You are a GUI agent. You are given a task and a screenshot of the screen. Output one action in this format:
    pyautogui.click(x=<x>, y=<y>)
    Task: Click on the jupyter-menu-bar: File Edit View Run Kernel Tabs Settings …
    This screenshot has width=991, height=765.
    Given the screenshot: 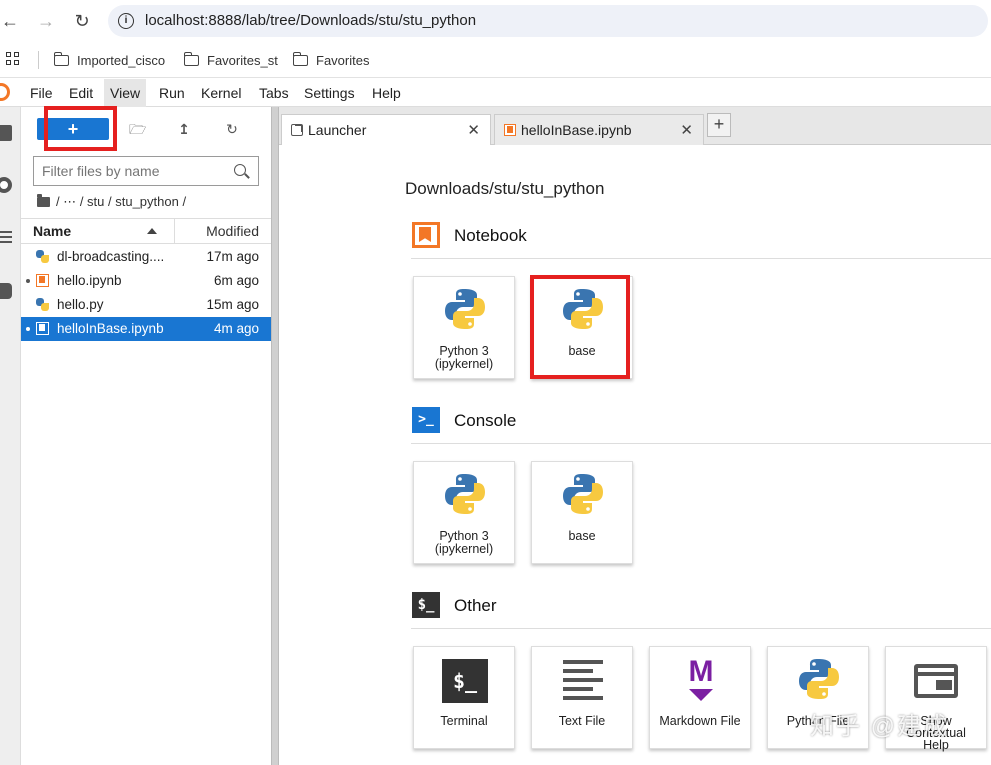 What is the action you would take?
    pyautogui.click(x=495, y=93)
    